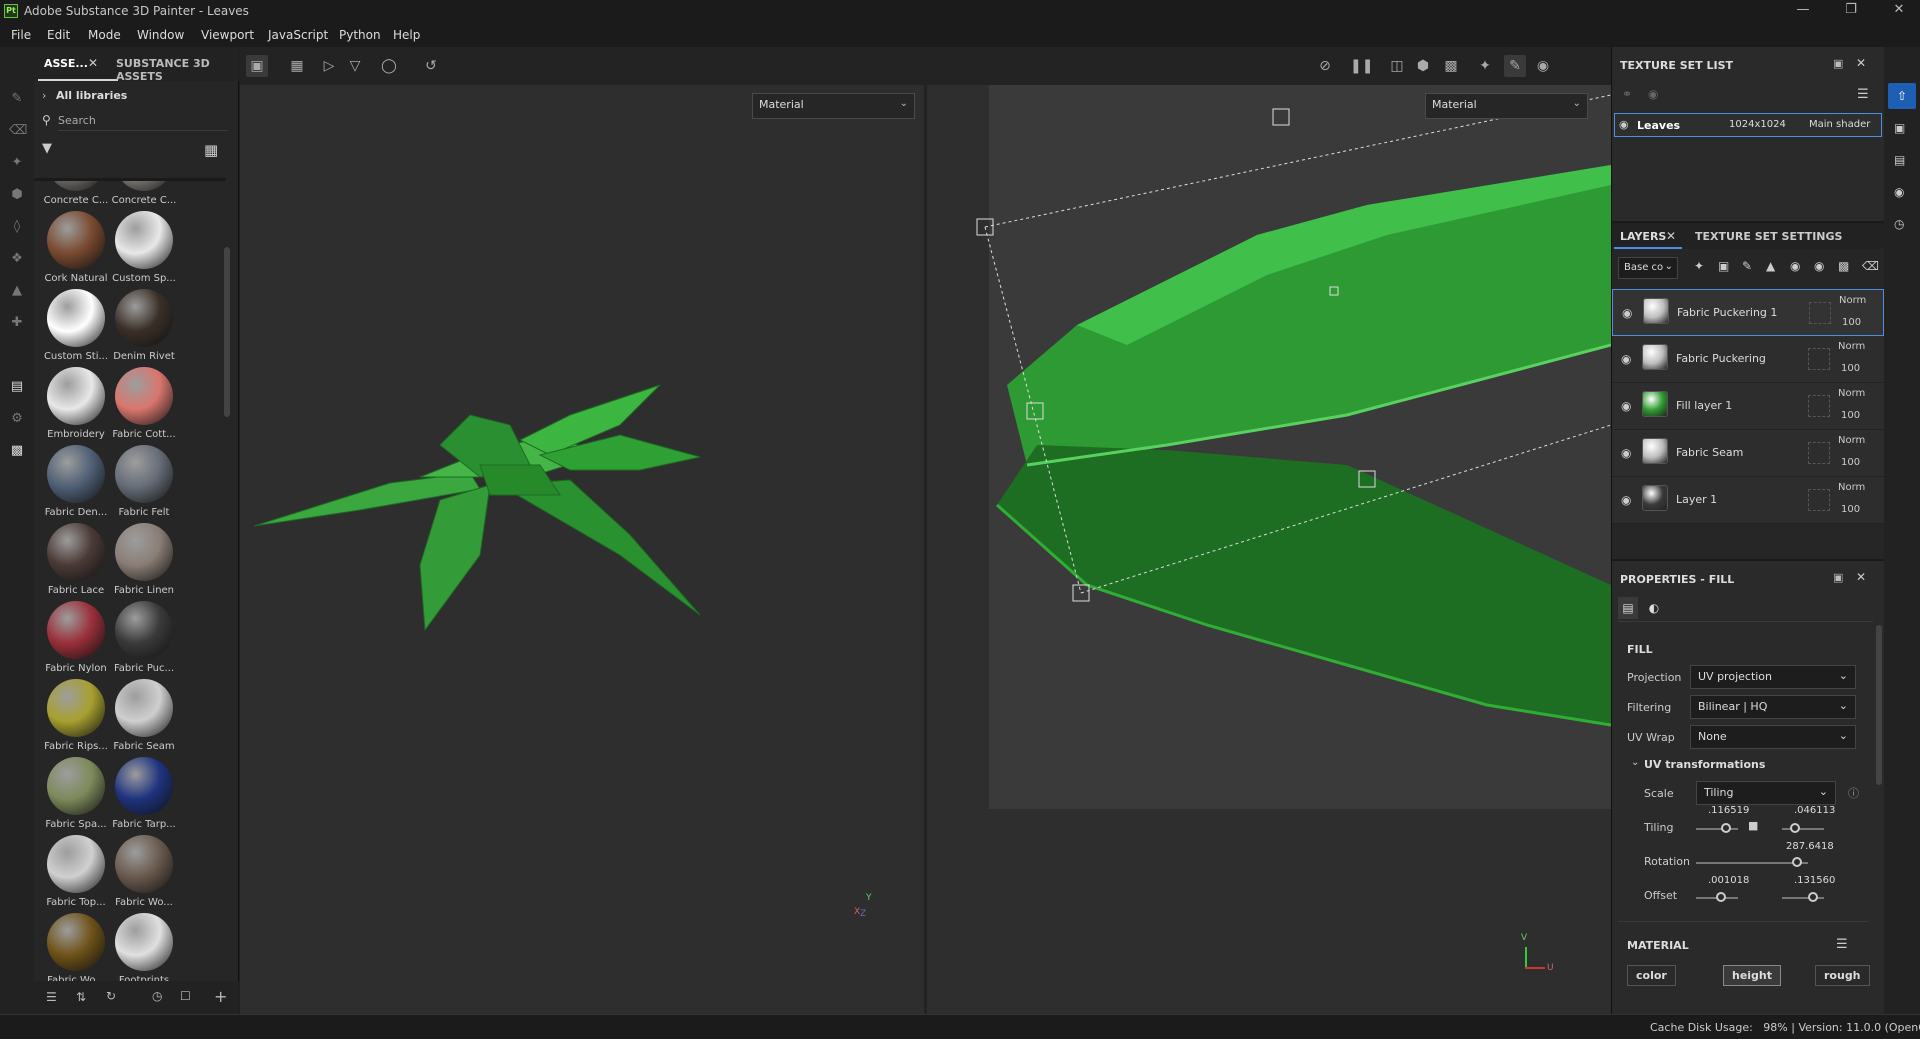 The image size is (1920, 1039). I want to click on rotation-knob, so click(1797, 862).